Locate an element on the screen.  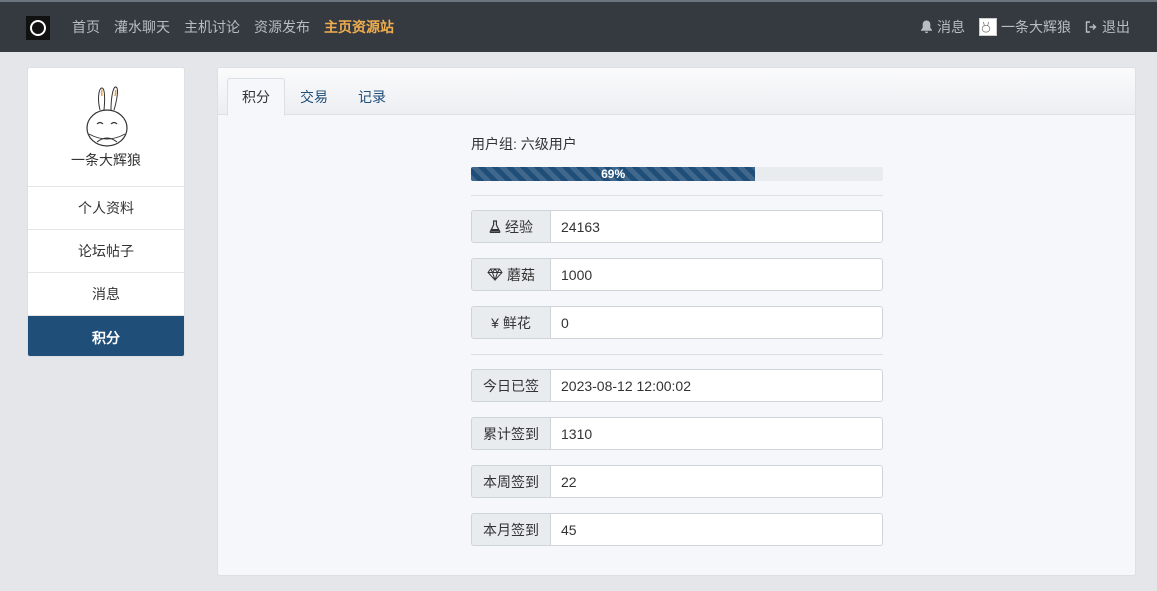
stat-label-flowers: ¥ 鲜花 is located at coordinates (510, 322).